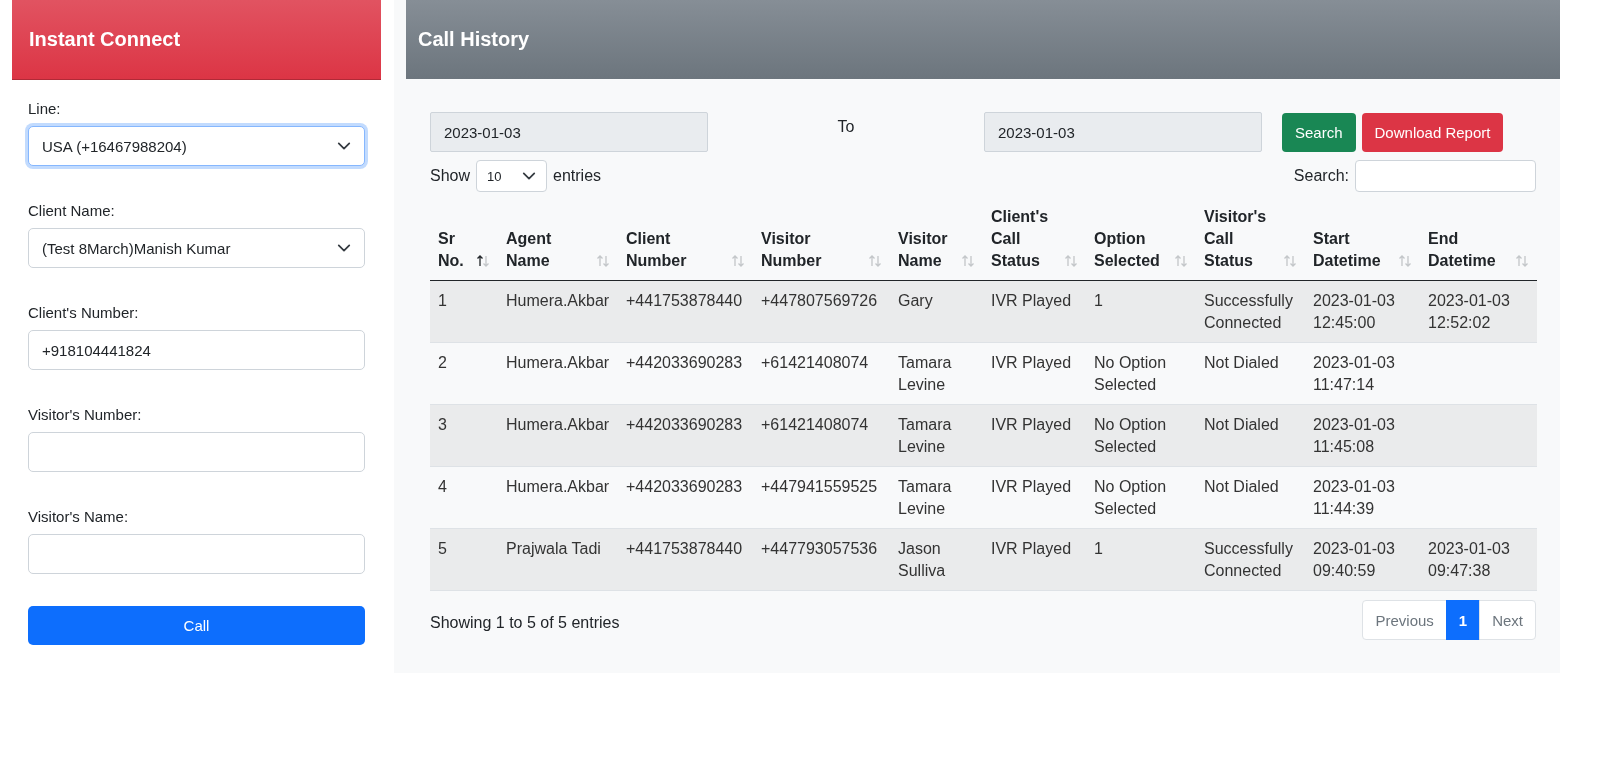  What do you see at coordinates (1034, 243) in the screenshot?
I see `column-header: Client's Call Status` at bounding box center [1034, 243].